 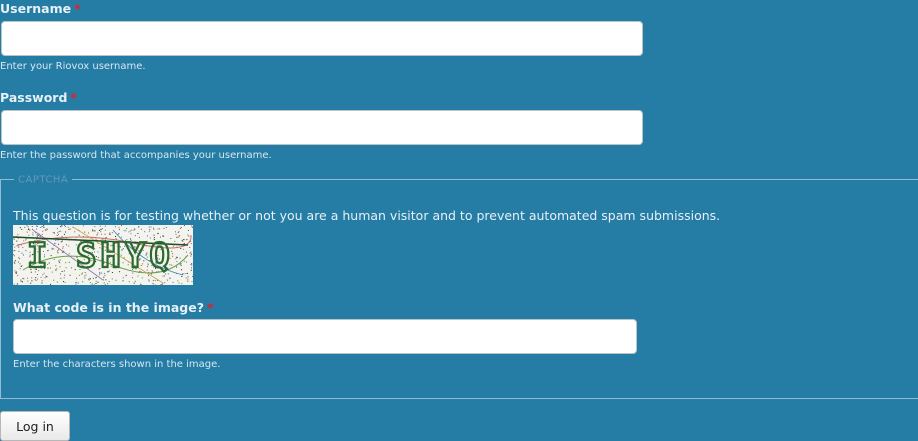 I want to click on username-input, so click(x=322, y=38).